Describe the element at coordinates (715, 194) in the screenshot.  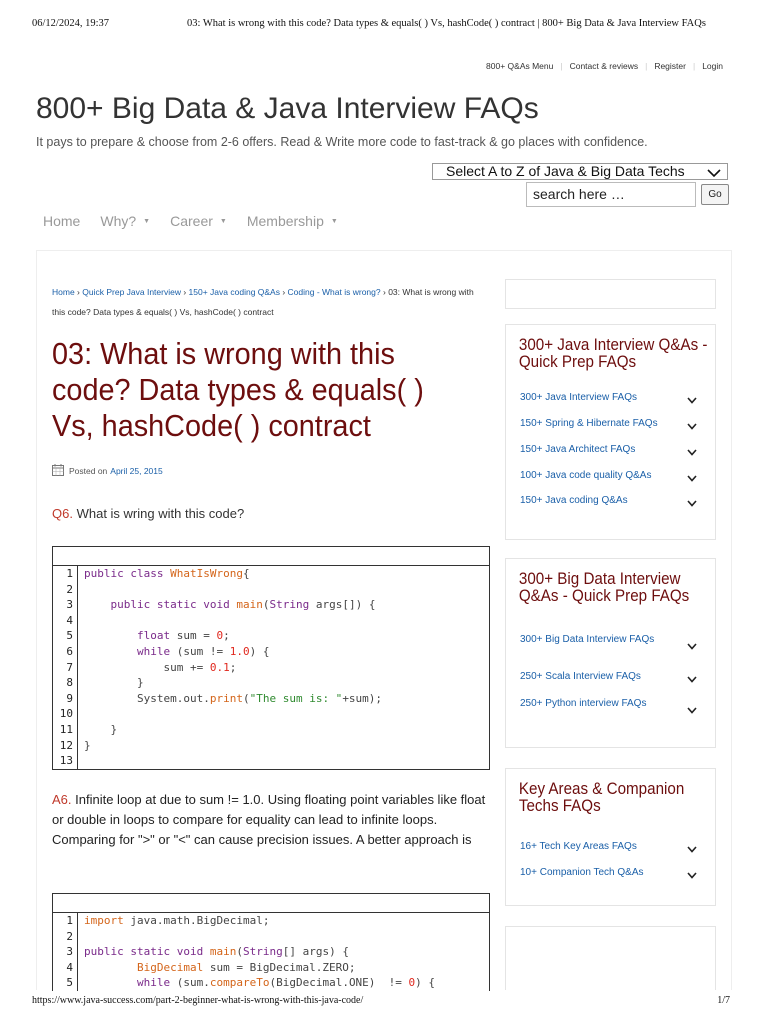
I see `search-go-button: Go` at that location.